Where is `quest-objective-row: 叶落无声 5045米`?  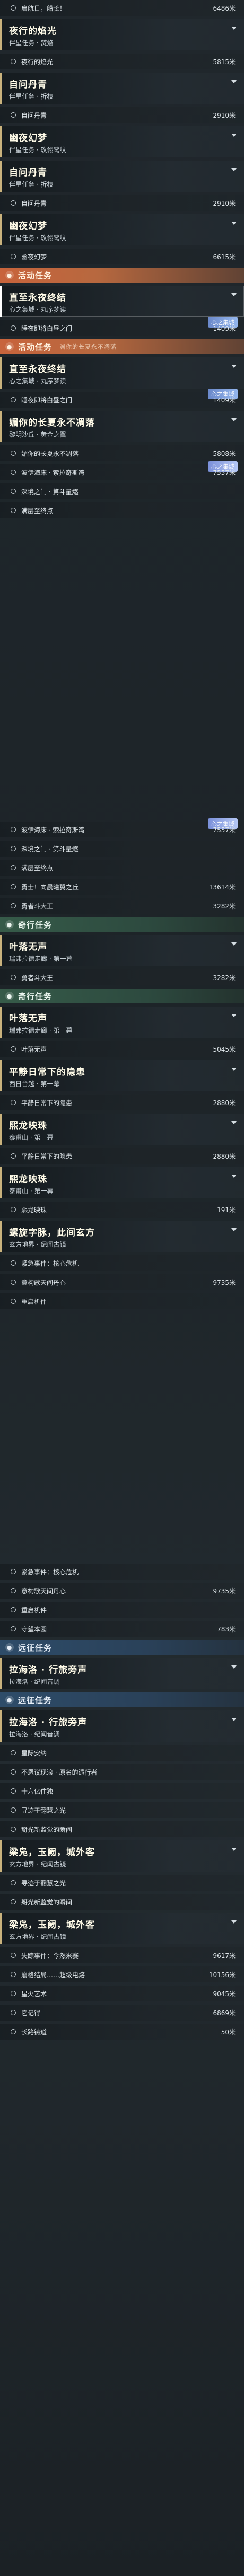 quest-objective-row: 叶落无声 5045米 is located at coordinates (122, 1049).